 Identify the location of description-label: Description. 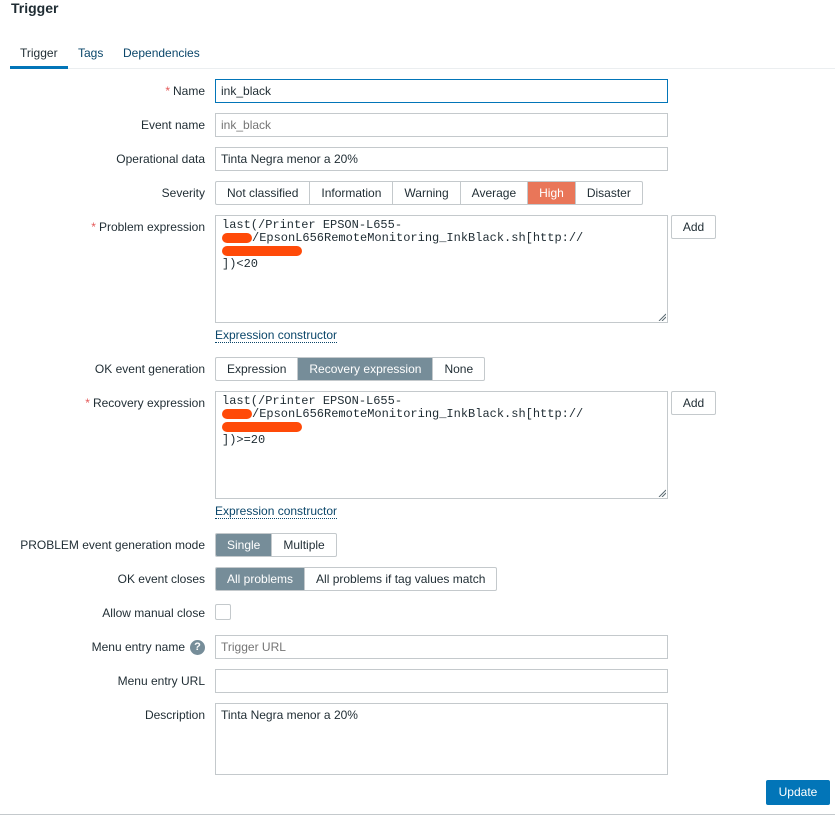
(174, 715).